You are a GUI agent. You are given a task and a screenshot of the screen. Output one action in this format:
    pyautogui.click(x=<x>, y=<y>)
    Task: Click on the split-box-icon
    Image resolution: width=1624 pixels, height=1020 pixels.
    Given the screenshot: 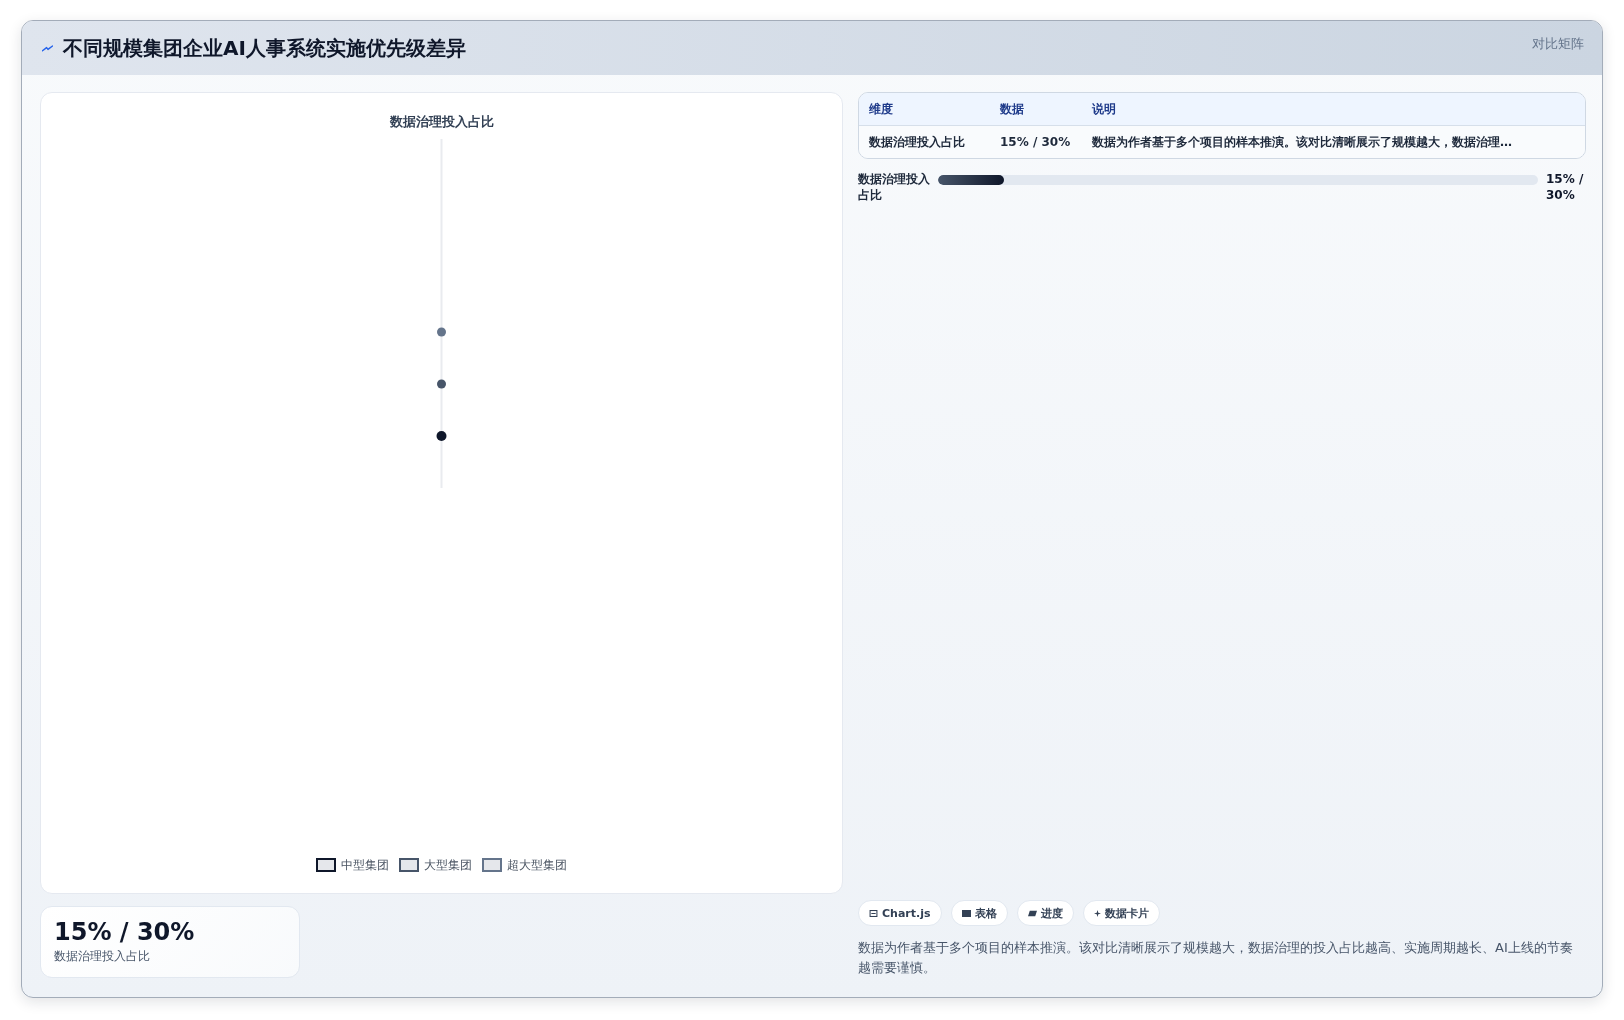 What is the action you would take?
    pyautogui.click(x=873, y=913)
    